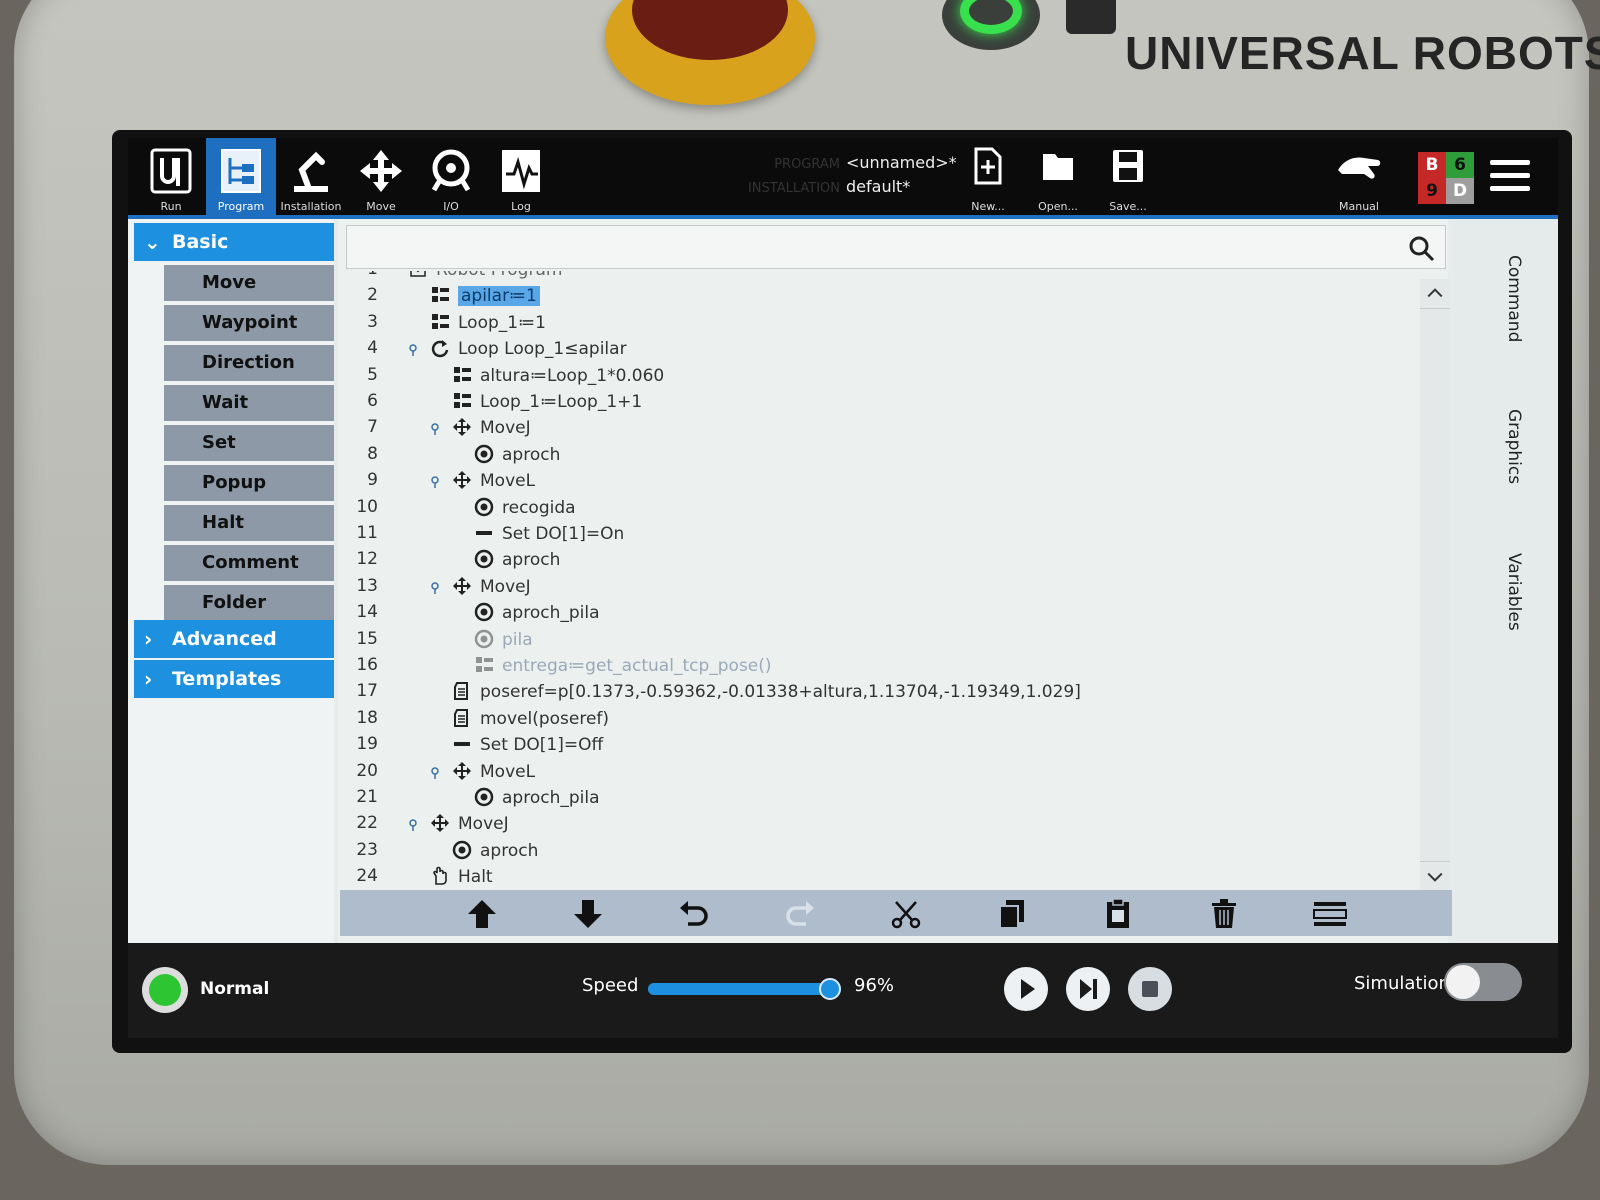 The height and width of the screenshot is (1200, 1600). Describe the element at coordinates (485, 296) in the screenshot. I see `tree-node: apilar≔1` at that location.